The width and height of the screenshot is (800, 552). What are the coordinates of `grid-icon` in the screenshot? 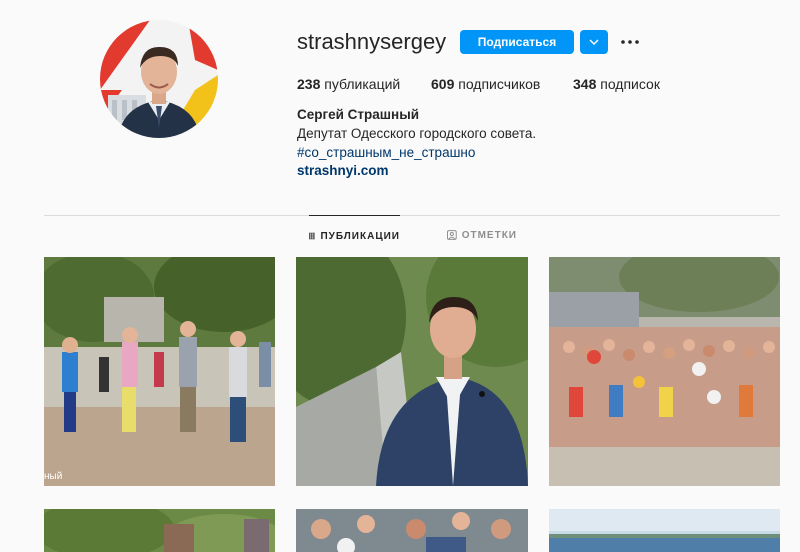 It's located at (312, 236).